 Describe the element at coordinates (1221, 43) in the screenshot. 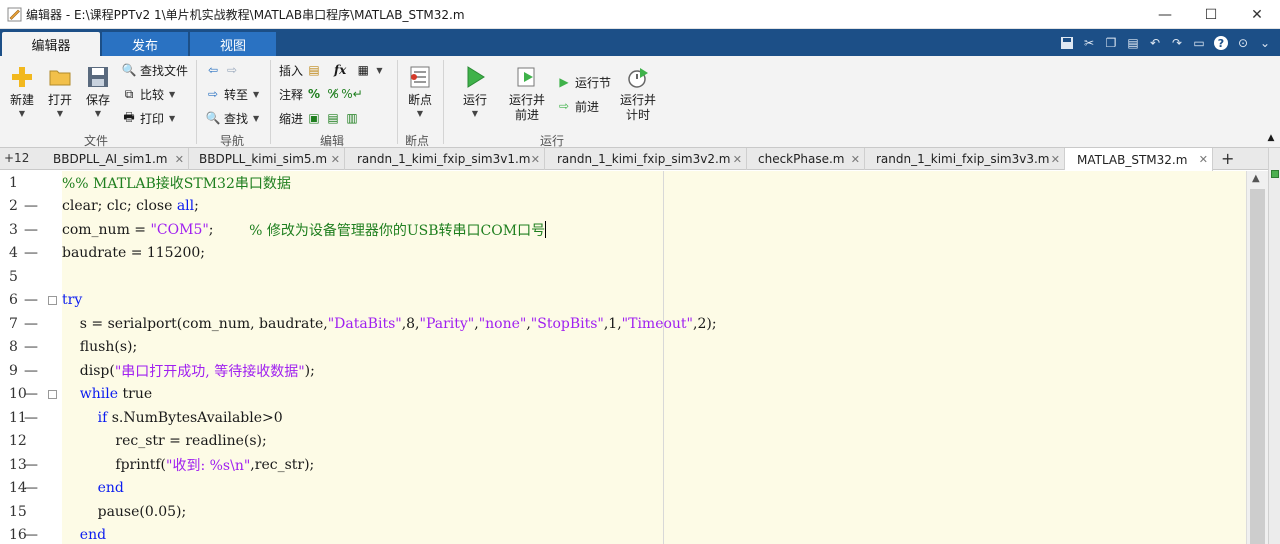

I see `help-icon: ?` at that location.